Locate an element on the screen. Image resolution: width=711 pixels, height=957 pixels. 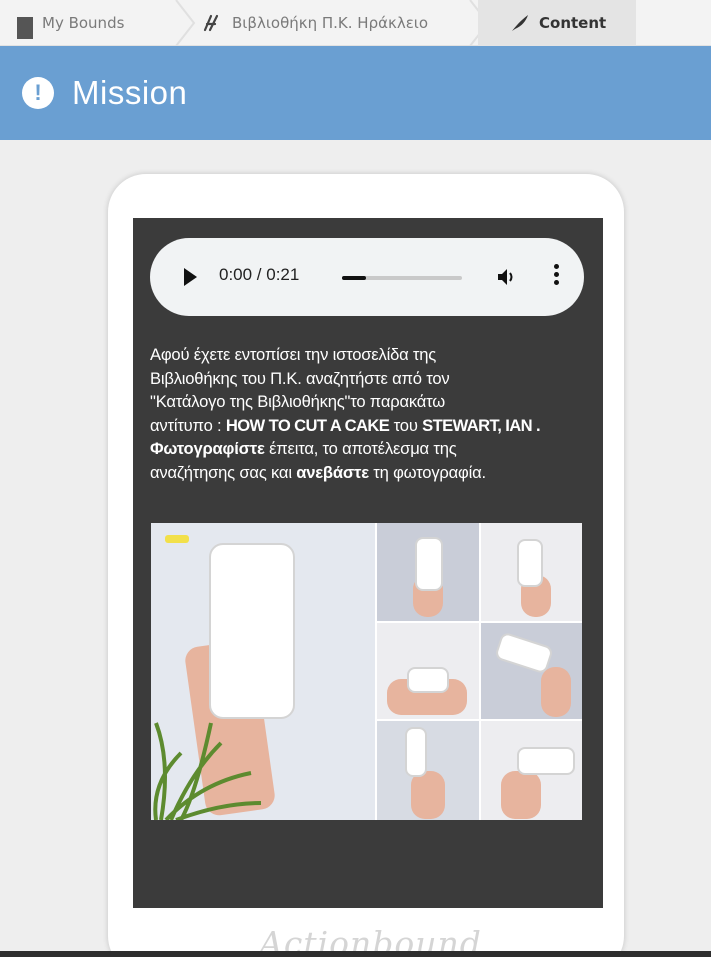
feather-icon is located at coordinates (520, 23).